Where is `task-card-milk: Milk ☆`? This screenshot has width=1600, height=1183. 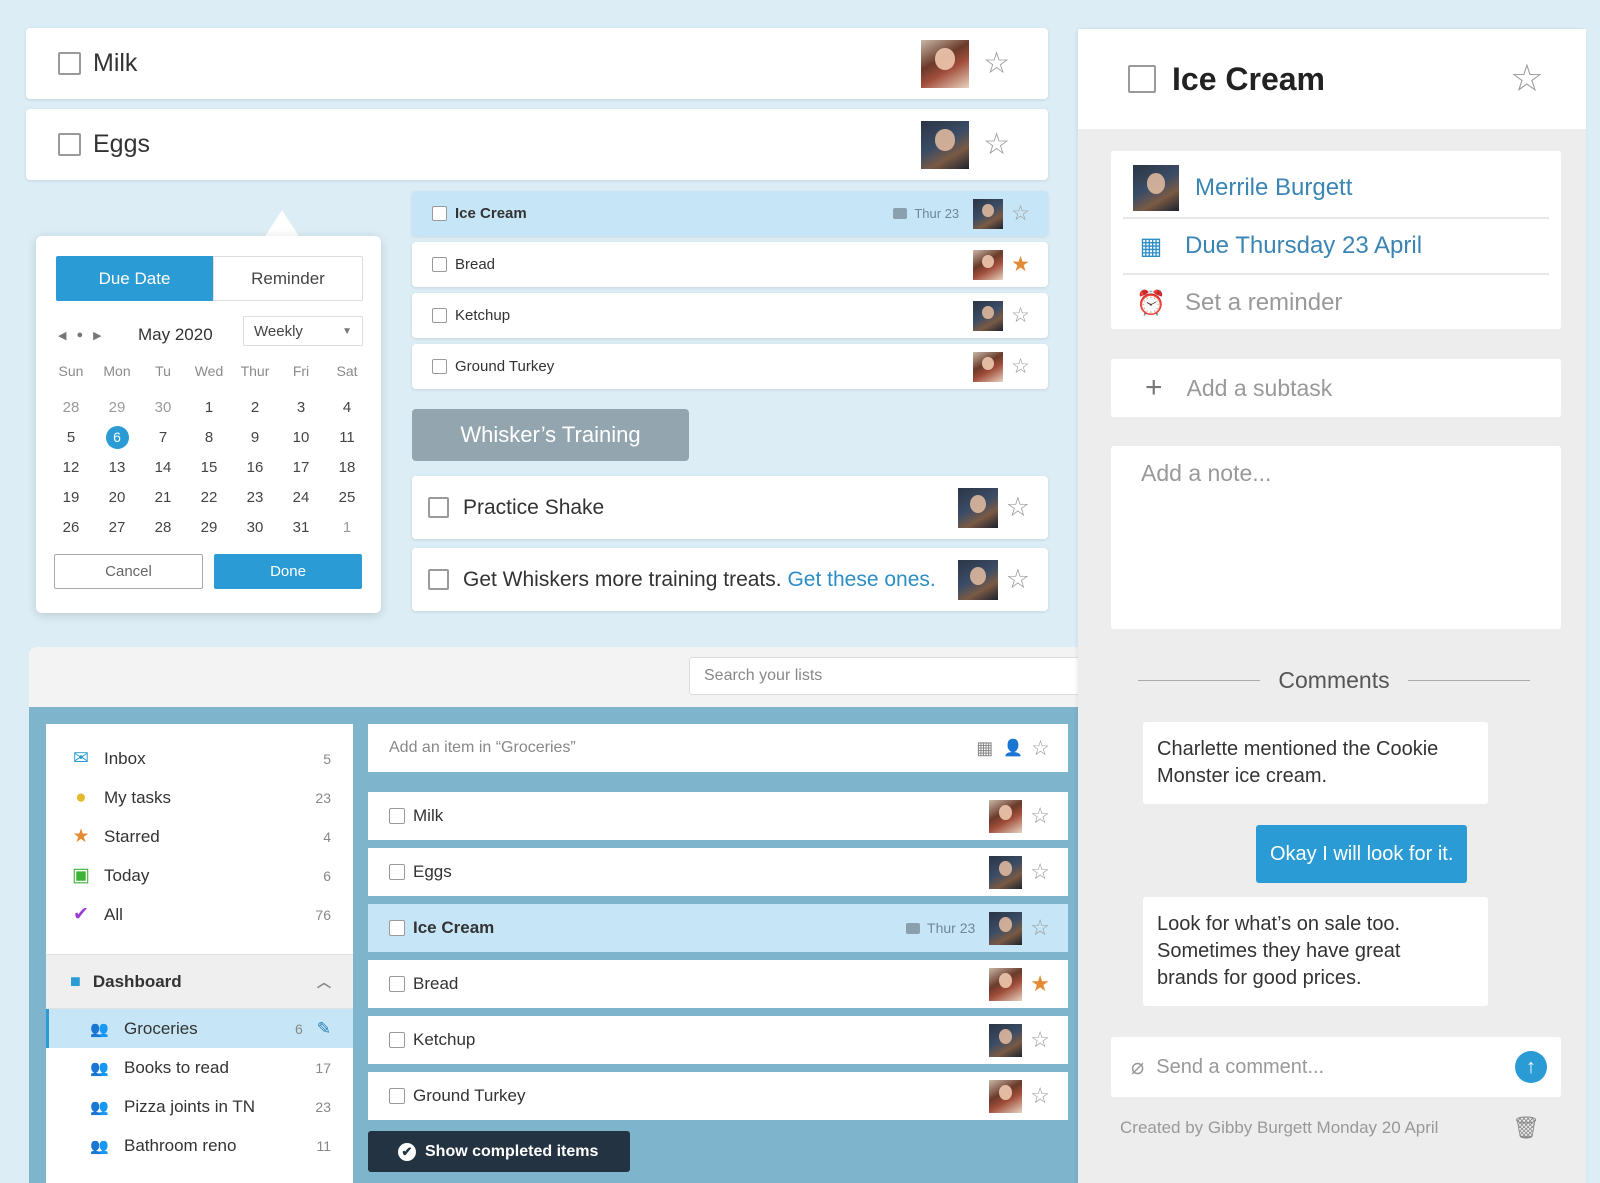
task-card-milk: Milk ☆ is located at coordinates (537, 63).